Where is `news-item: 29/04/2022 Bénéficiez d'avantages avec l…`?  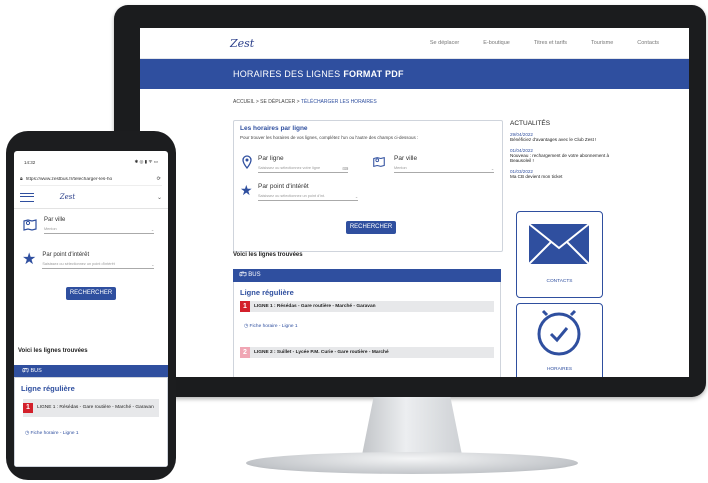
news-item: 29/04/2022 Bénéficiez d'avantages avec l… is located at coordinates (560, 137).